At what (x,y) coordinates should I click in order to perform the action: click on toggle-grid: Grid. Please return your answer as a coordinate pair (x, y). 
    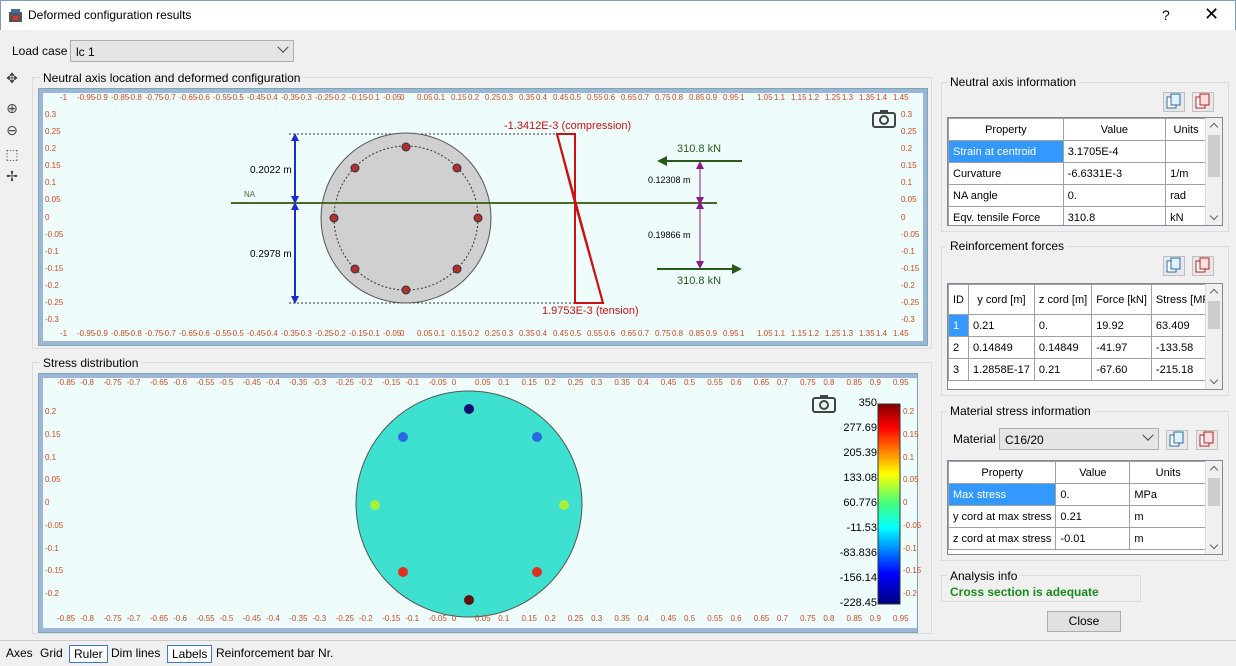
    Looking at the image, I should click on (51, 654).